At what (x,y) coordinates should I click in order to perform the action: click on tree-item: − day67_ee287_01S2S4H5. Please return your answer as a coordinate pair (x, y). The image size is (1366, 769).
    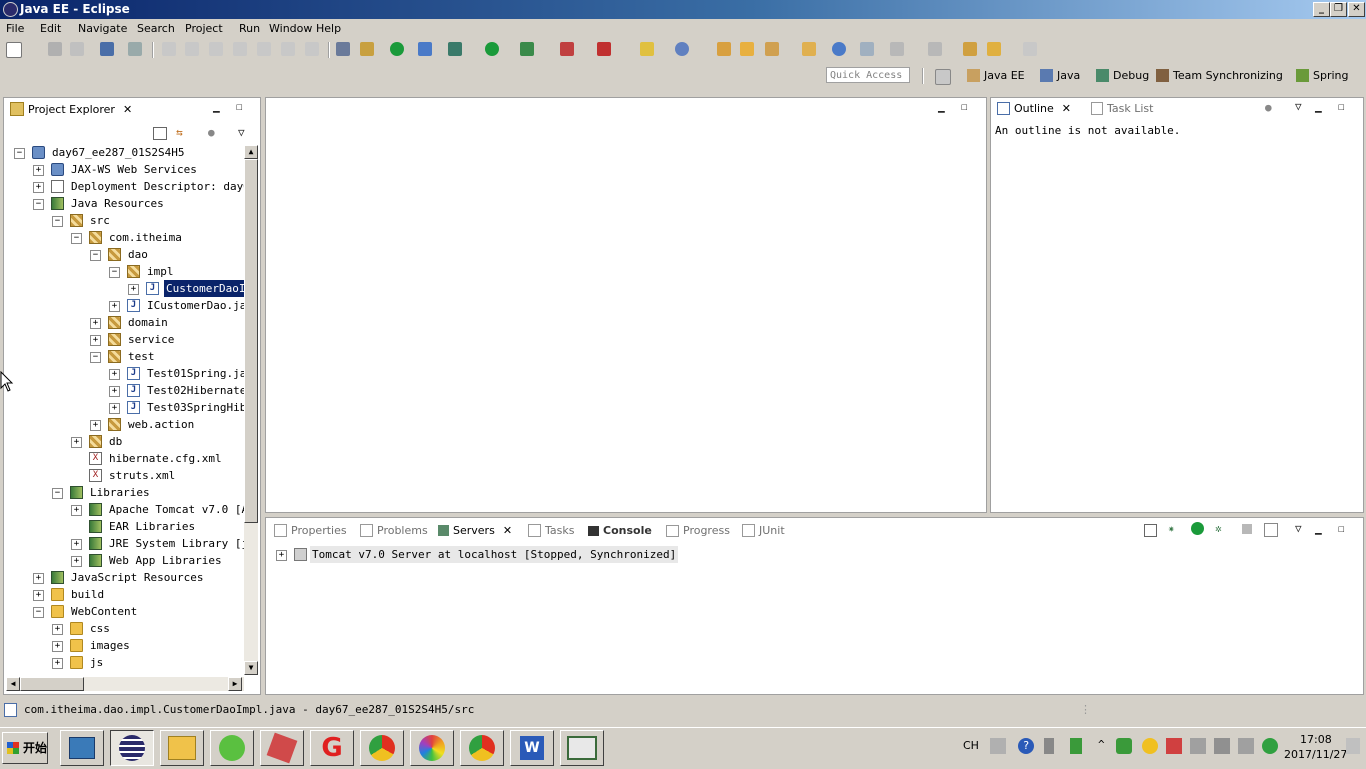
    Looking at the image, I should click on (129, 152).